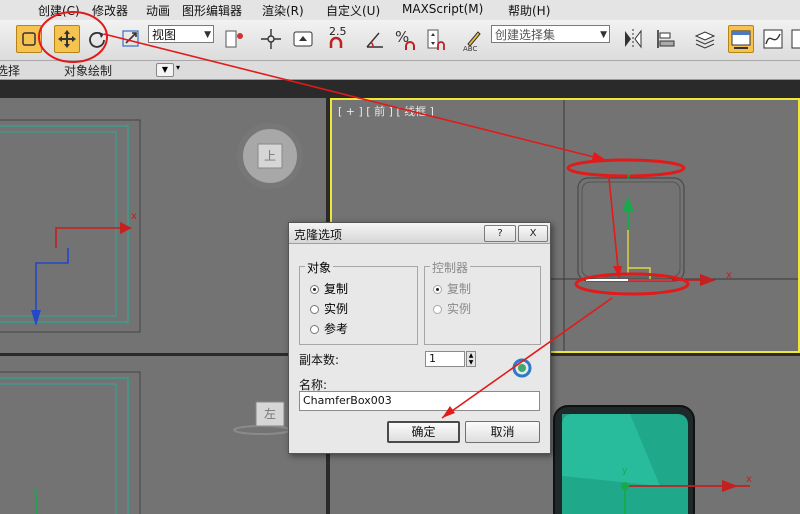 The image size is (800, 514). I want to click on move-tool-highlight-circle, so click(73, 37).